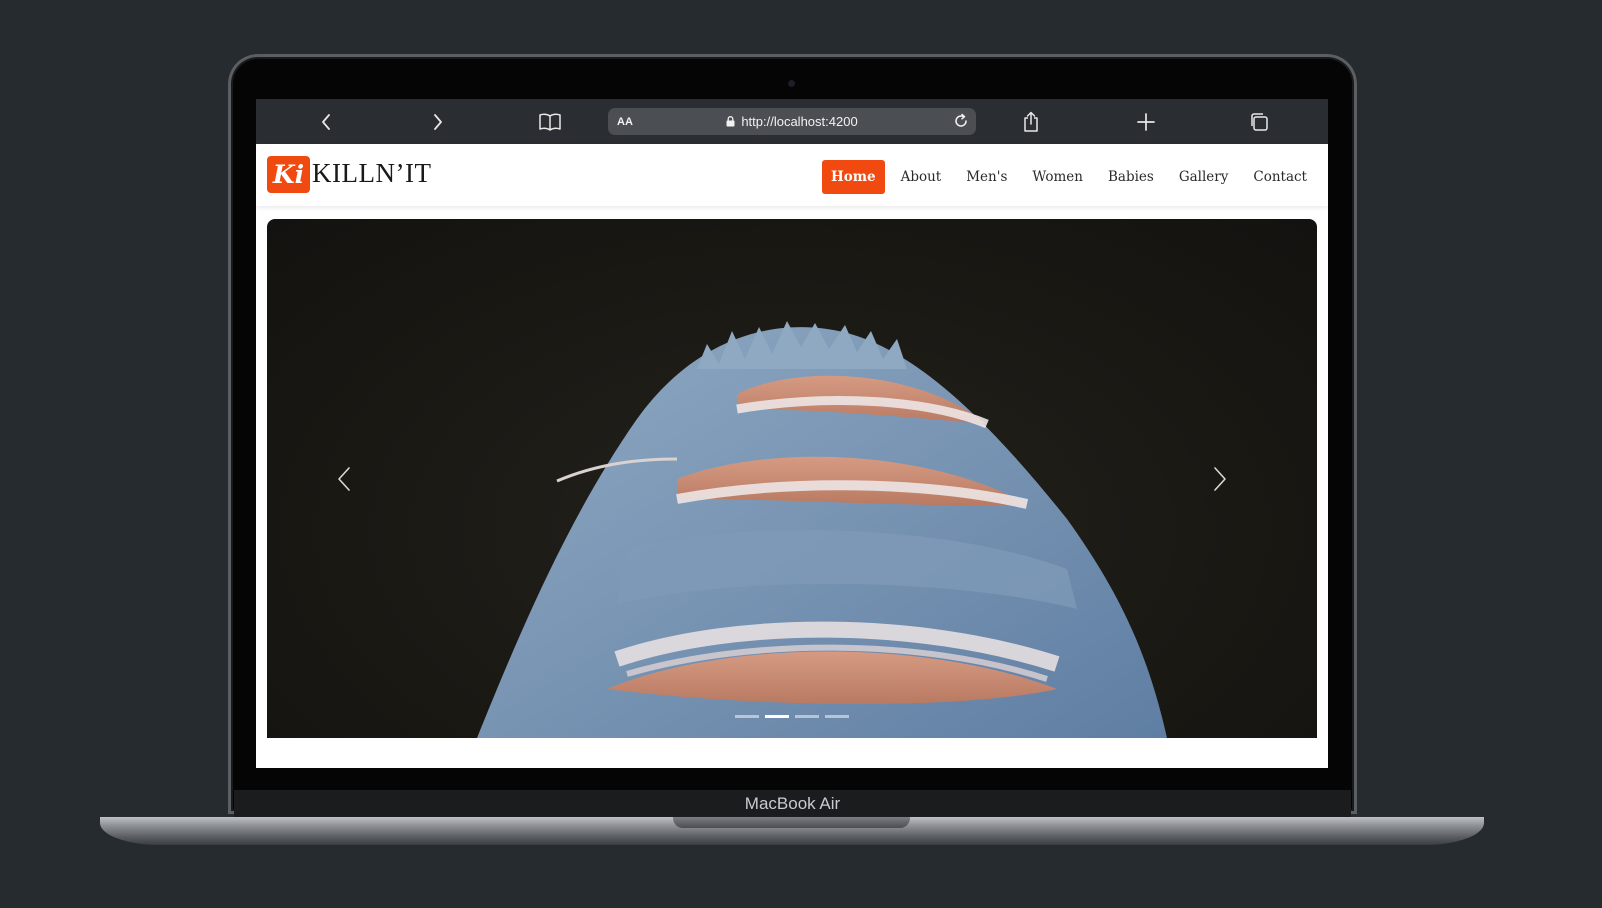 The image size is (1602, 908). I want to click on browser-toolbar: AA http://localhost:4200, so click(792, 121).